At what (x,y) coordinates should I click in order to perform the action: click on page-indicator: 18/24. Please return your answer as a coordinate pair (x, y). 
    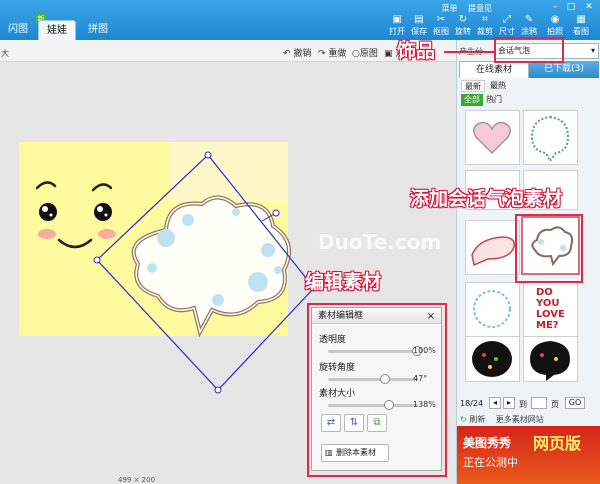
    Looking at the image, I should click on (472, 403).